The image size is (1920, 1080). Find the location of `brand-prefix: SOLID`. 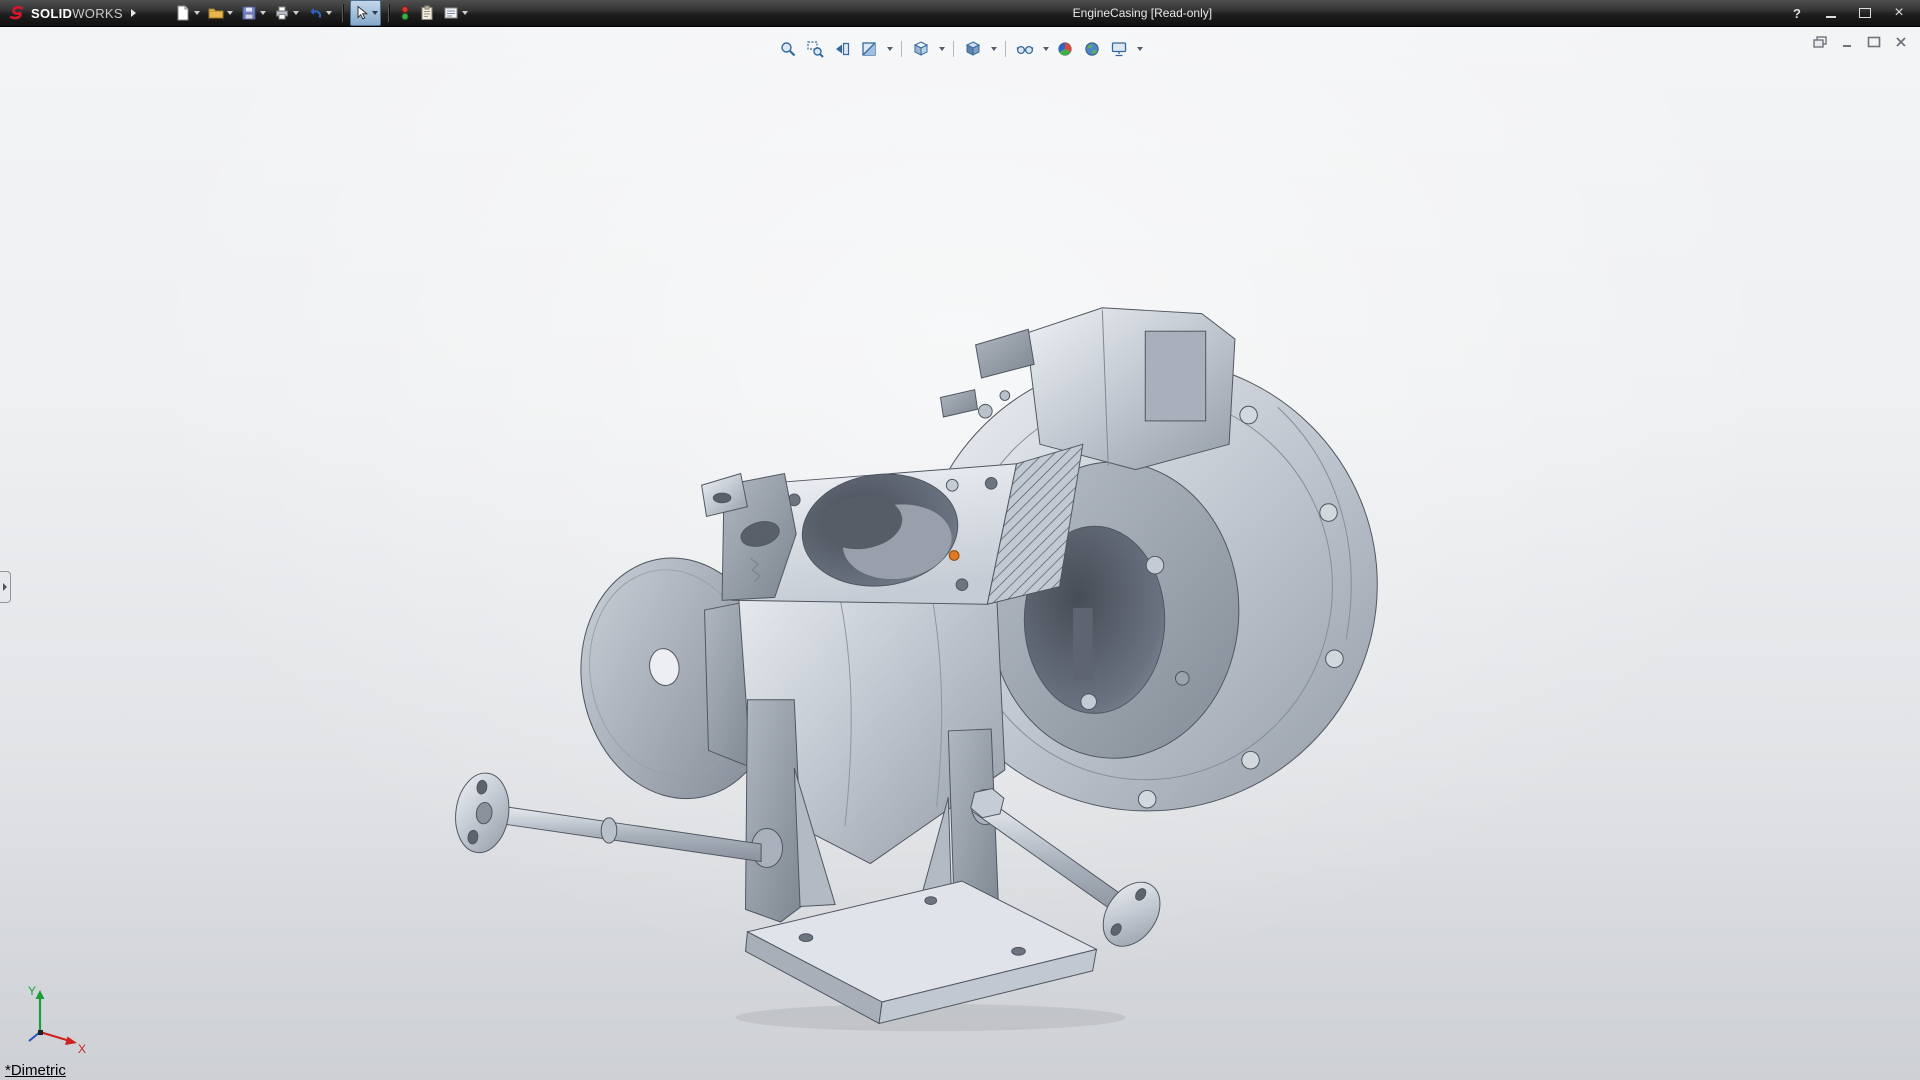

brand-prefix: SOLID is located at coordinates (52, 13).